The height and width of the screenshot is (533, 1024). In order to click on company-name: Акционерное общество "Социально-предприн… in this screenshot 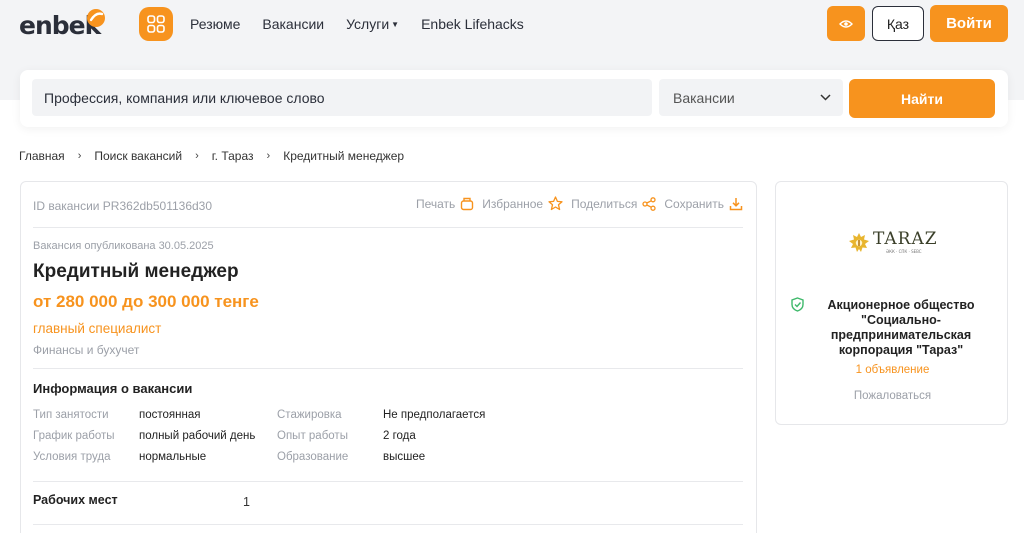, I will do `click(901, 328)`.